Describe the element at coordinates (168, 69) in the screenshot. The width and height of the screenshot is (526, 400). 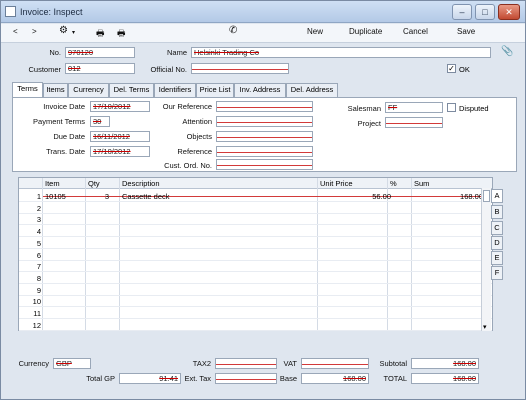
I see `official-no-label: Official No.` at that location.